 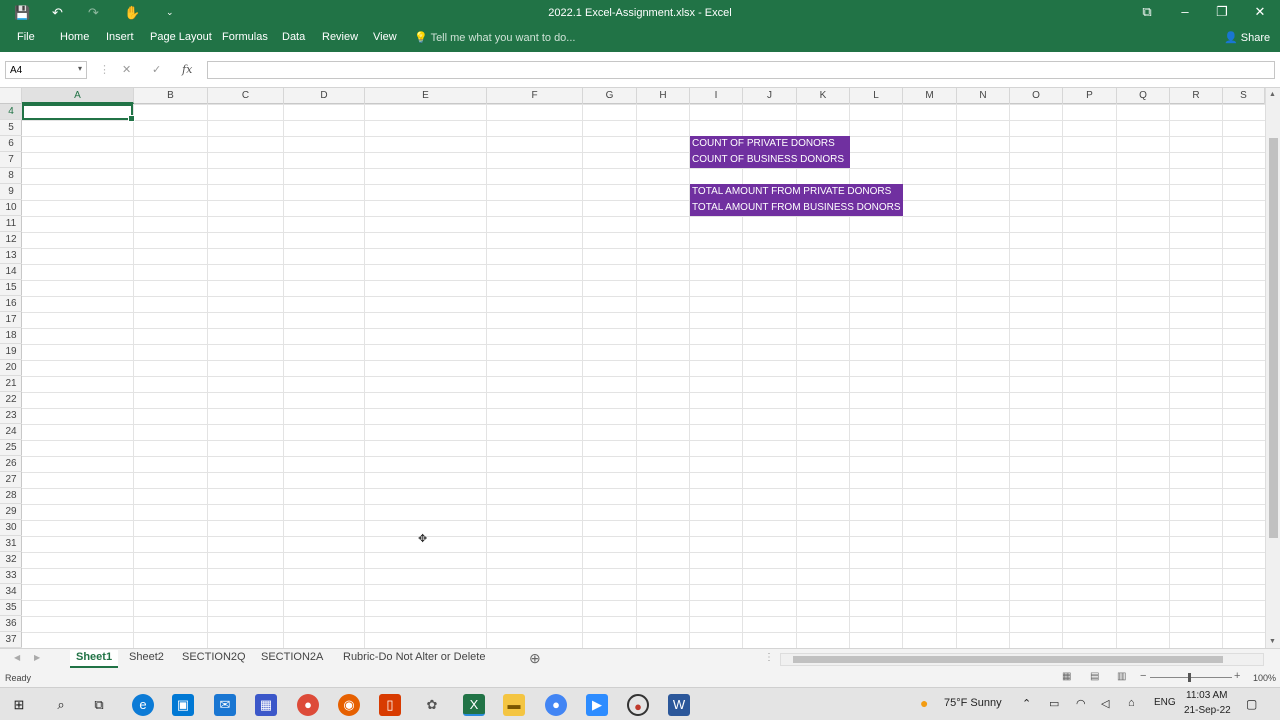 I want to click on minimize-button: –, so click(x=1185, y=11).